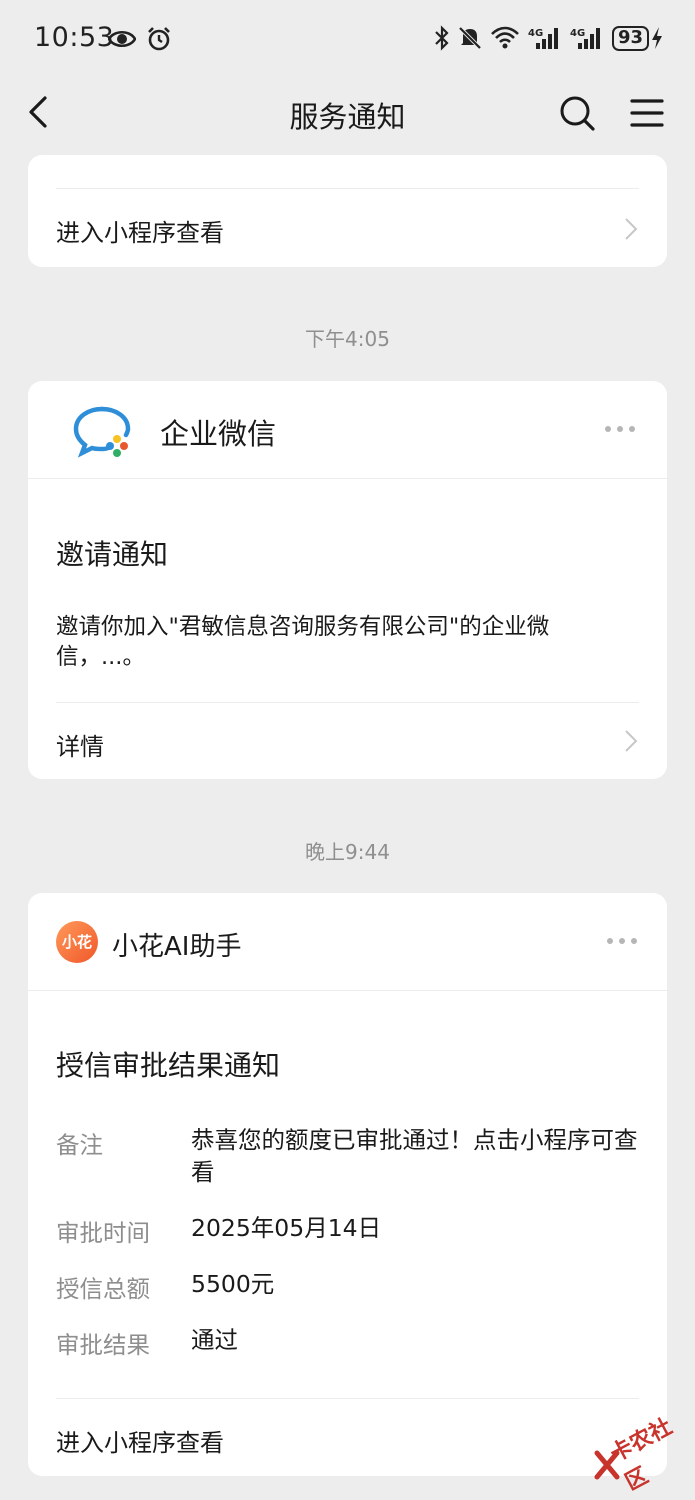 The width and height of the screenshot is (695, 1500). What do you see at coordinates (347, 852) in the screenshot?
I see `message-timestamp: 晚上9:44` at bounding box center [347, 852].